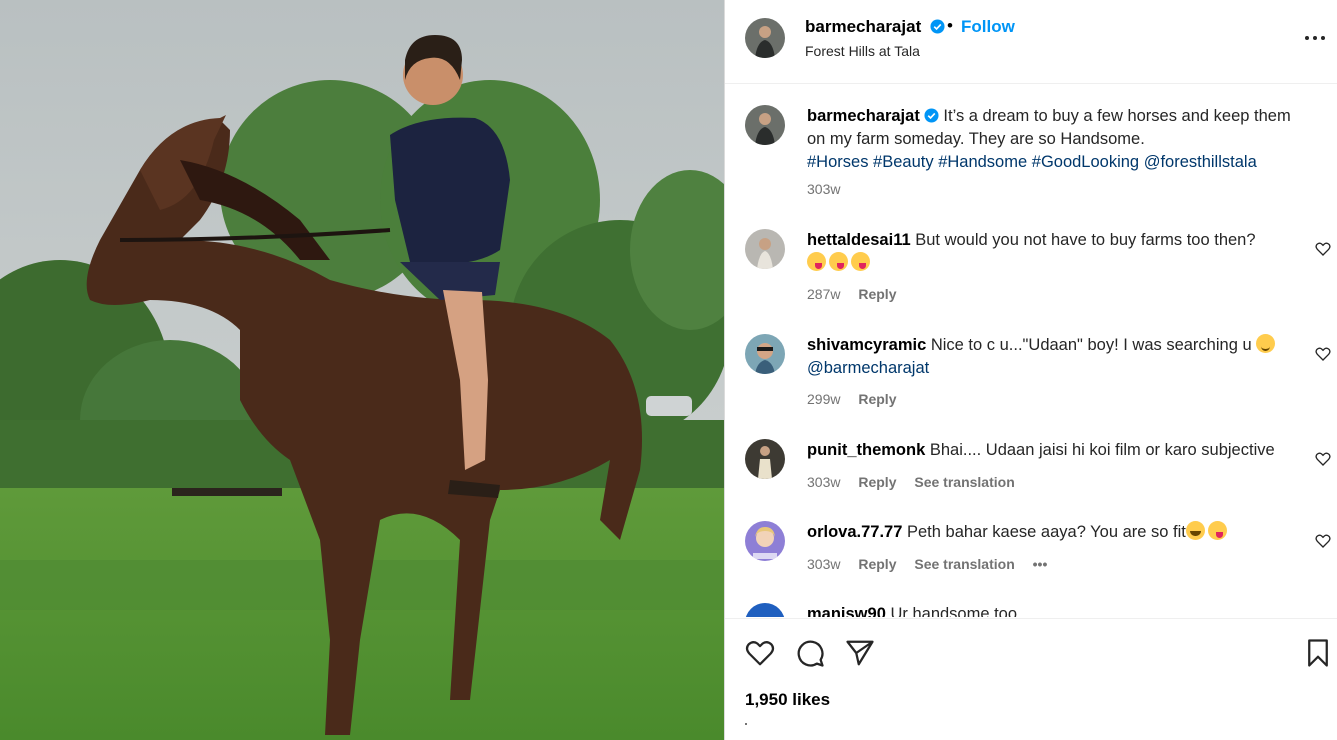  Describe the element at coordinates (837, 162) in the screenshot. I see `hashtag-link: #Horses` at that location.